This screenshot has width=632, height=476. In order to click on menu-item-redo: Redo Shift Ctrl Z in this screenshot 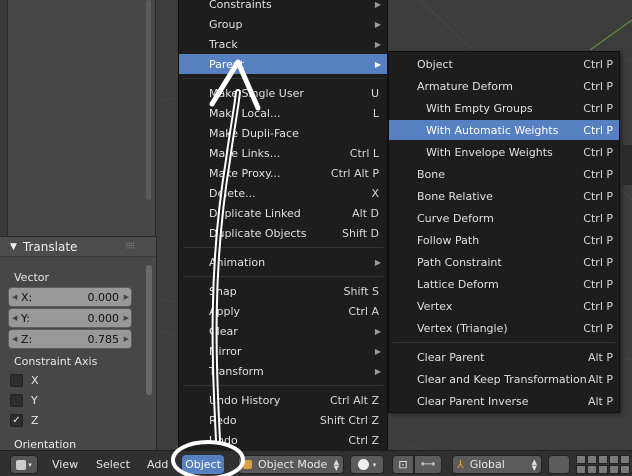, I will do `click(283, 420)`.